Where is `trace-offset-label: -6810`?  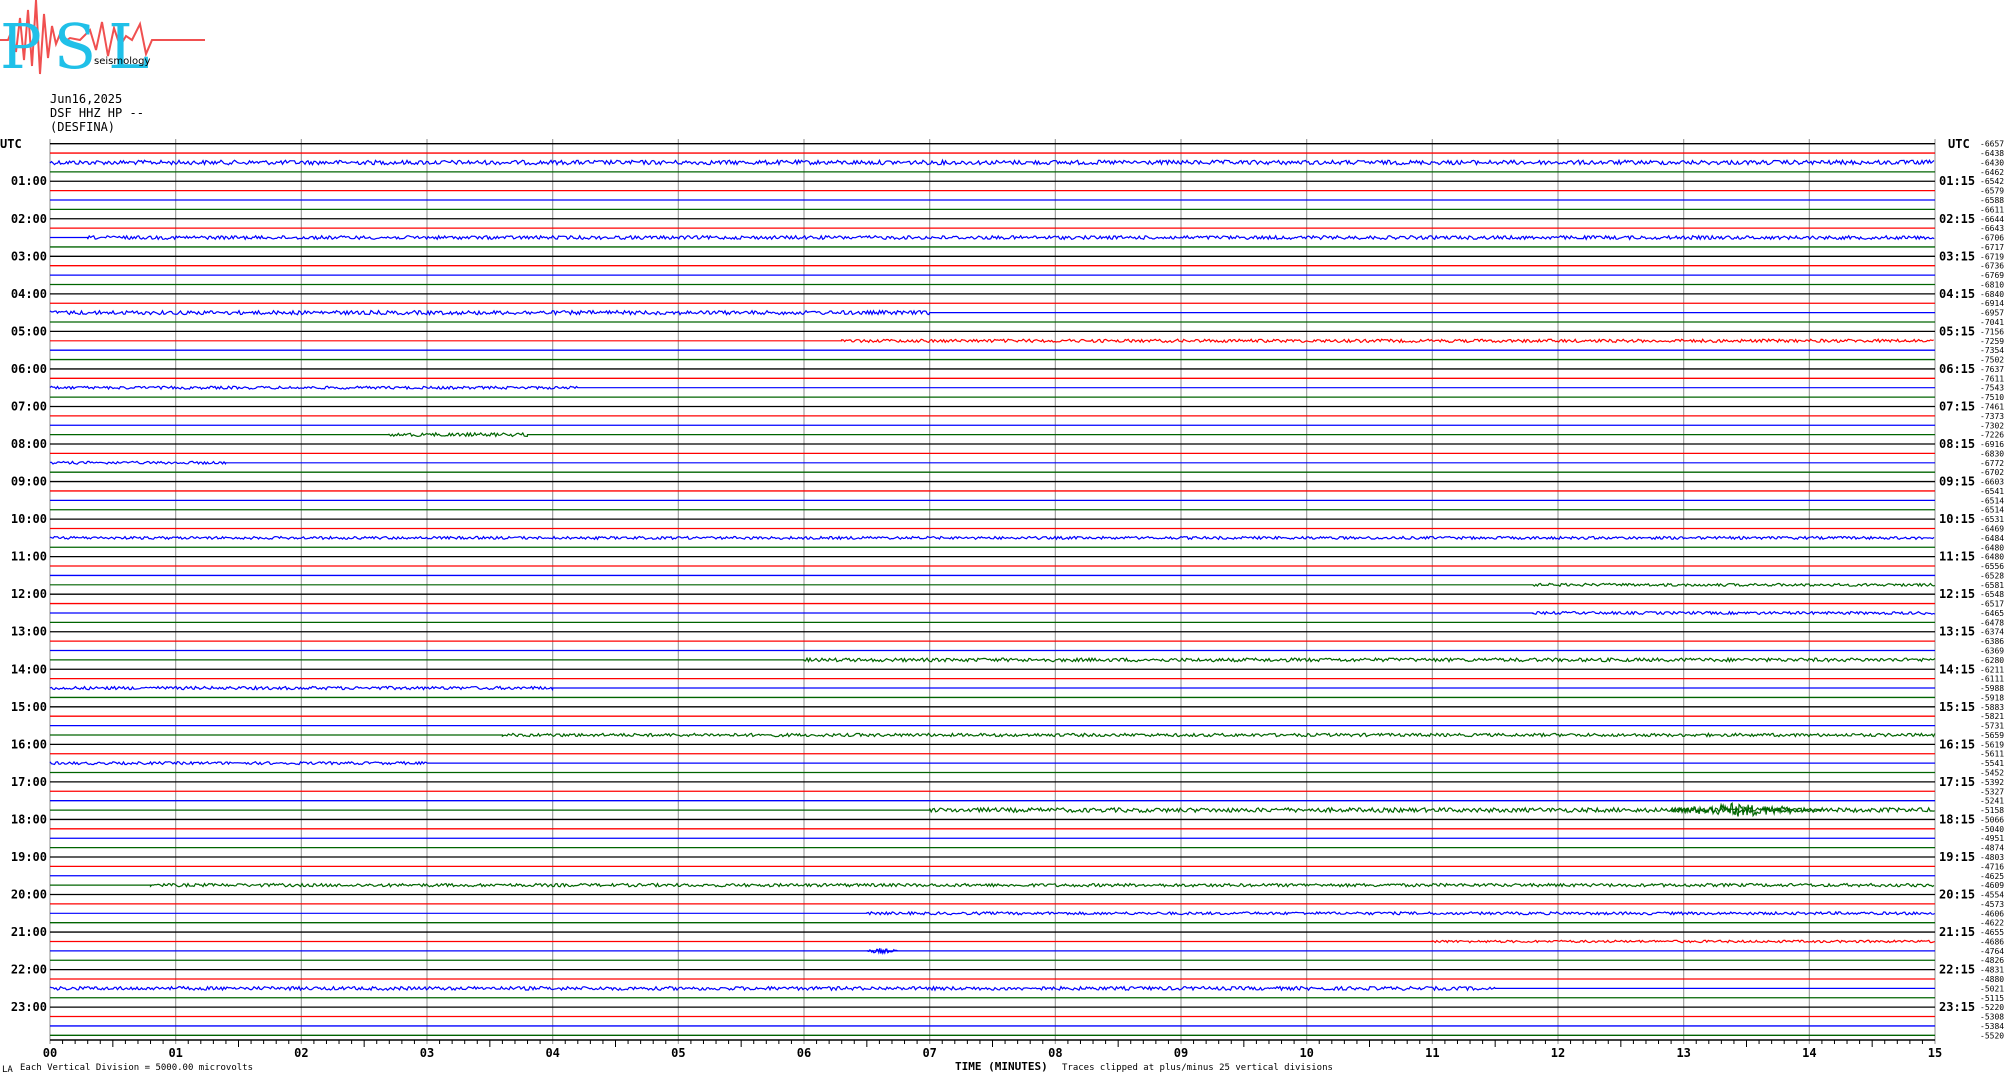 trace-offset-label: -6810 is located at coordinates (1992, 284).